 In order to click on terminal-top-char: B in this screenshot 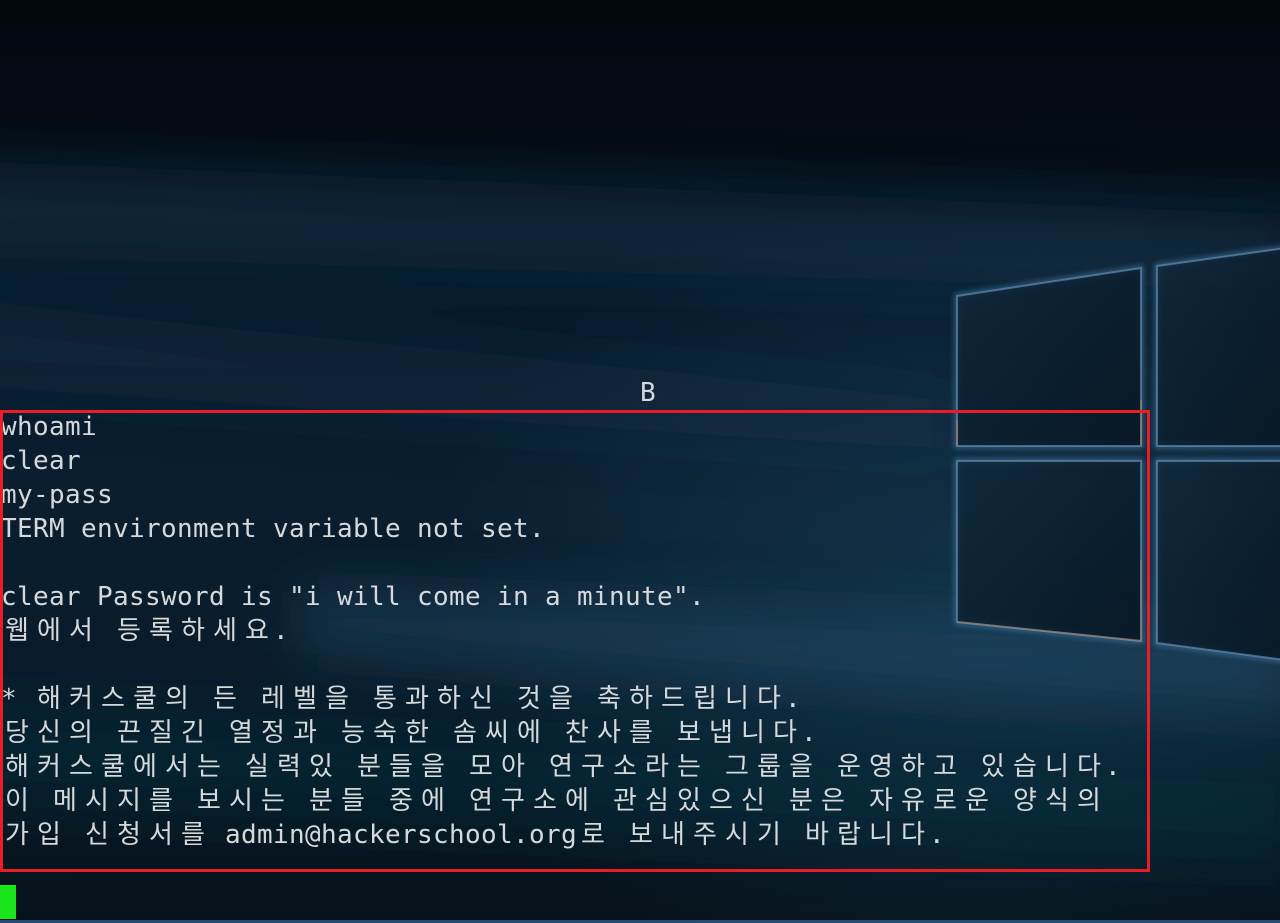, I will do `click(648, 393)`.